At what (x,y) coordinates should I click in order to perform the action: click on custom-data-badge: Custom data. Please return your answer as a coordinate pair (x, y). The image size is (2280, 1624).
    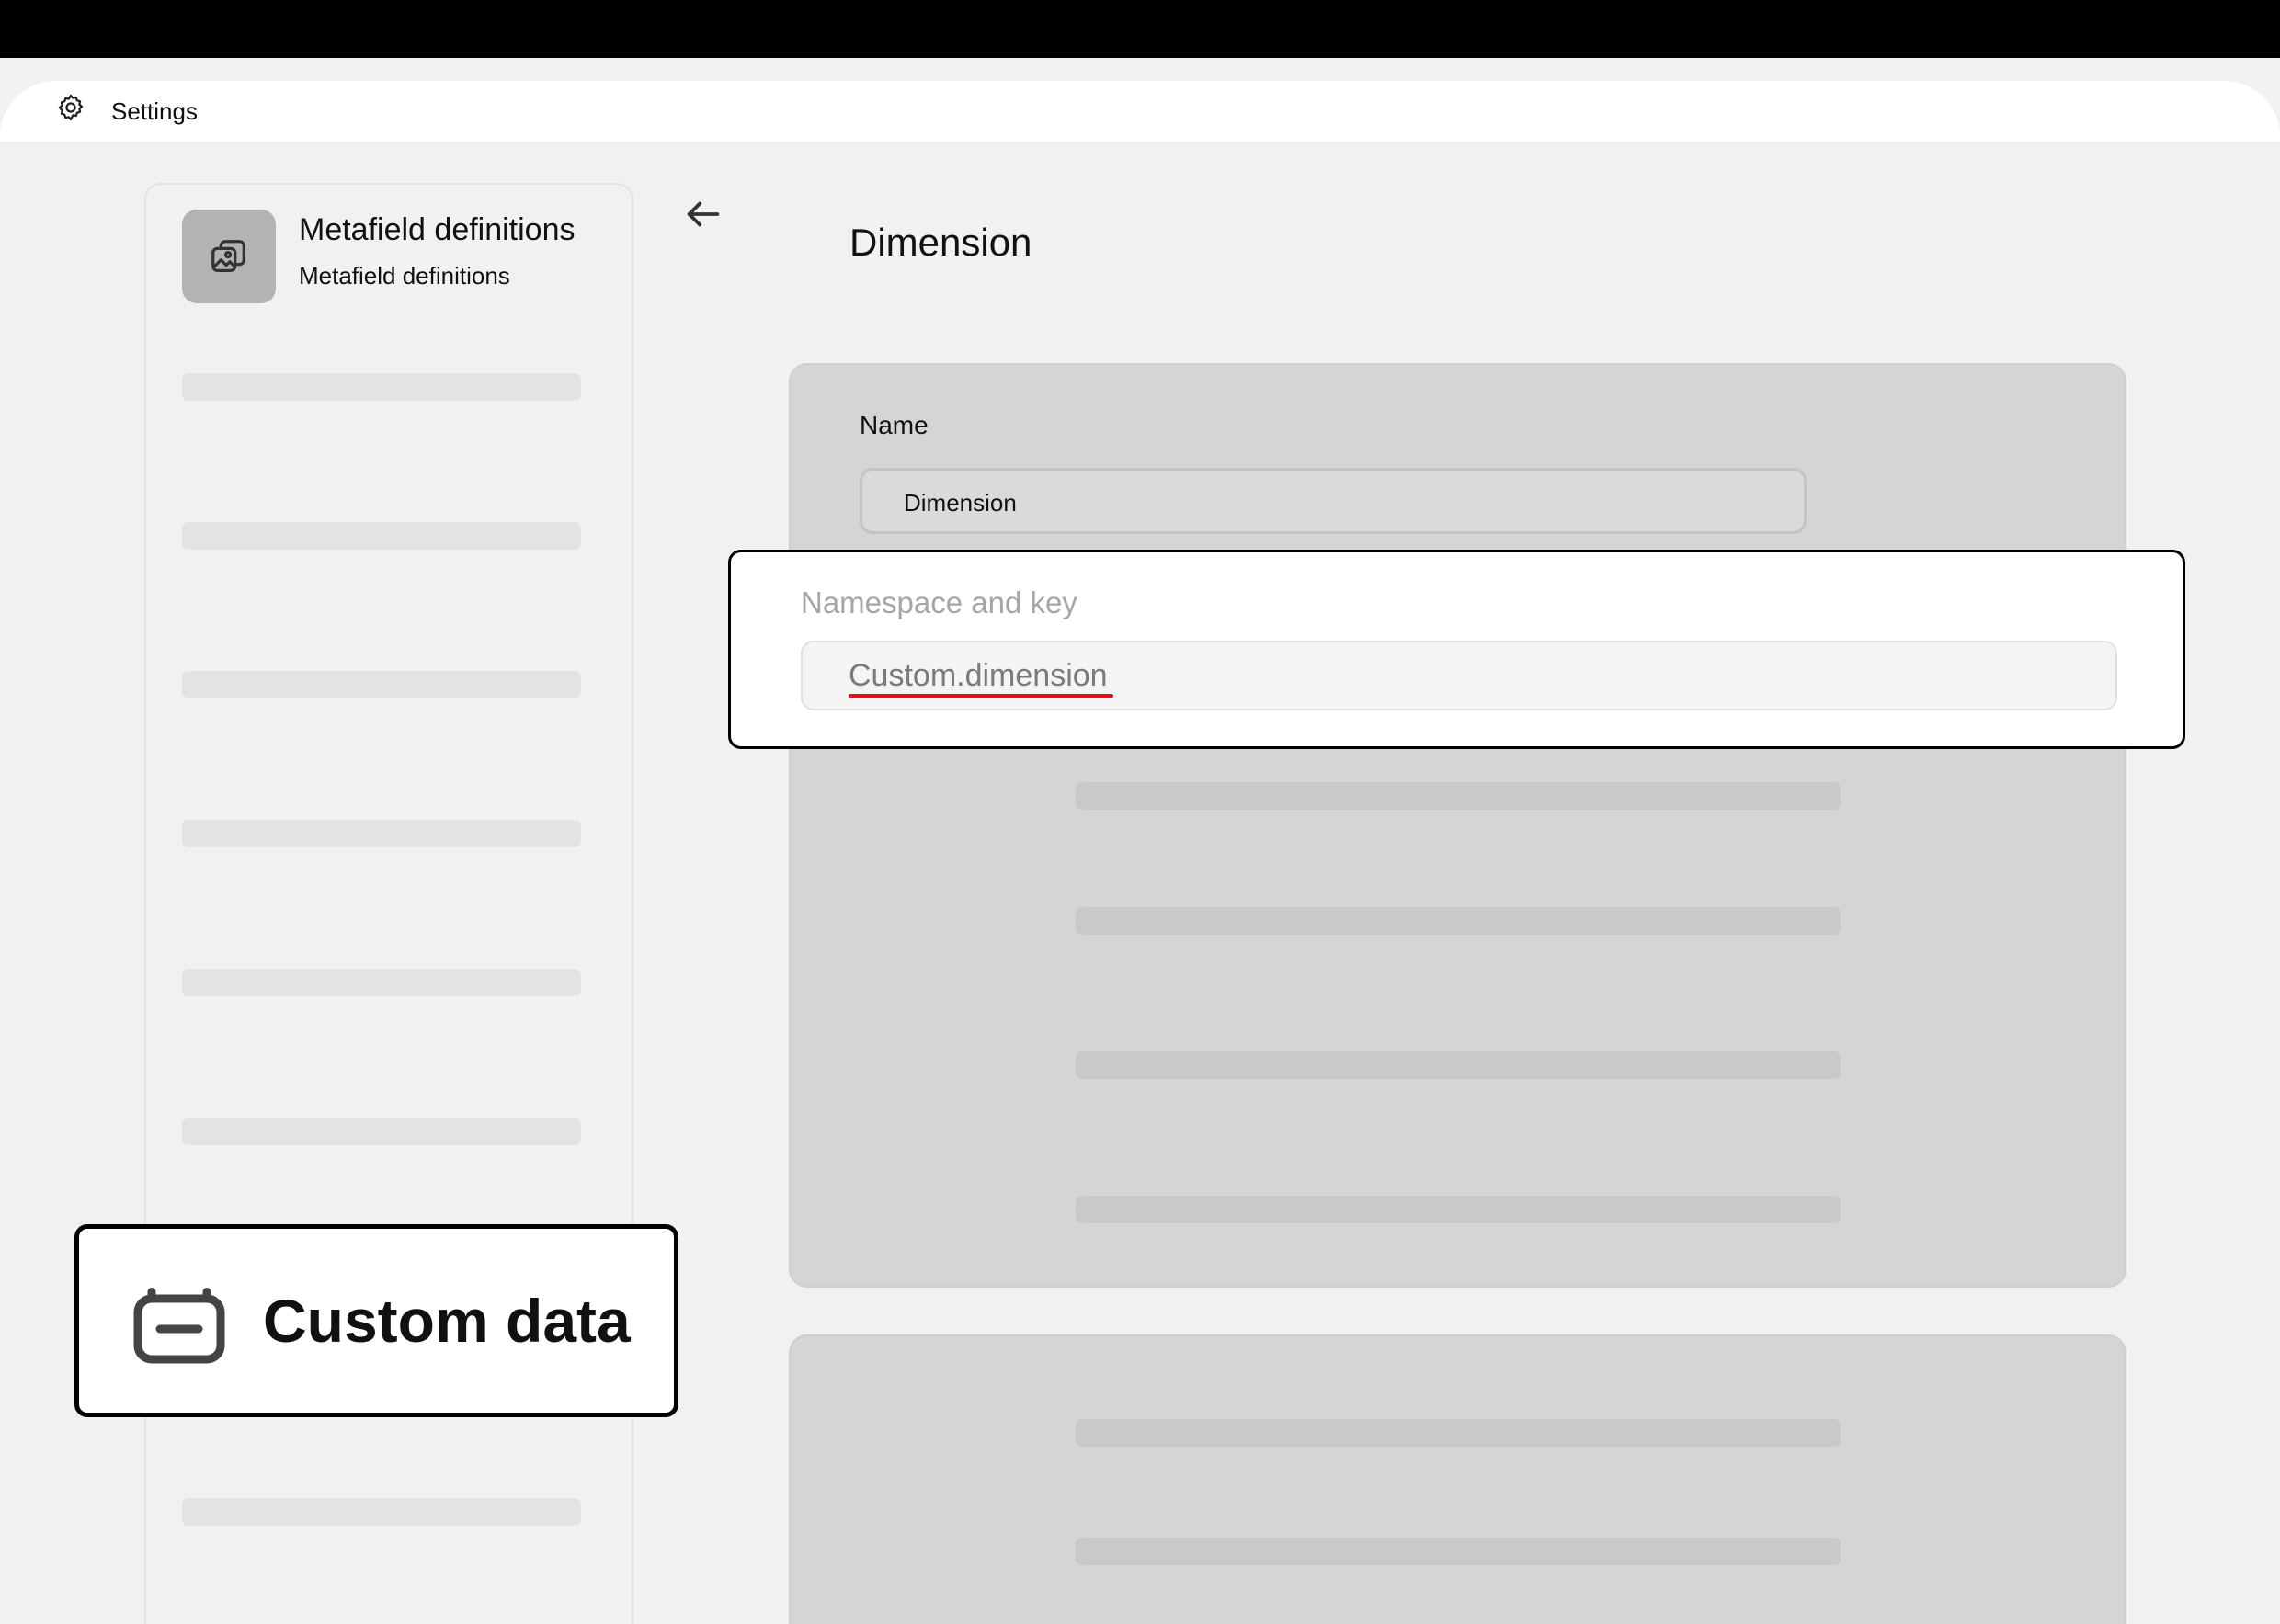
    Looking at the image, I should click on (376, 1321).